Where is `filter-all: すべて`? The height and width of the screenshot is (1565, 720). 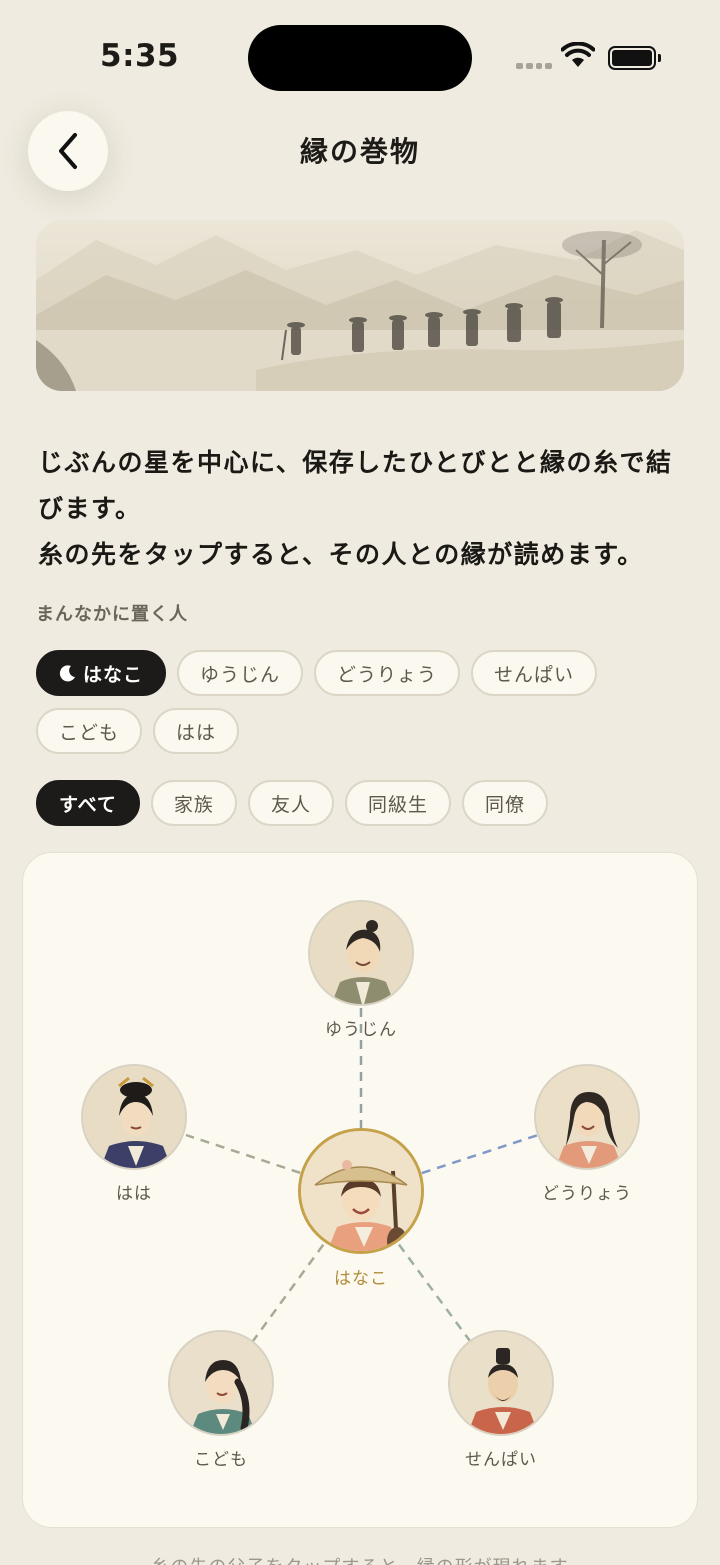 filter-all: すべて is located at coordinates (88, 803).